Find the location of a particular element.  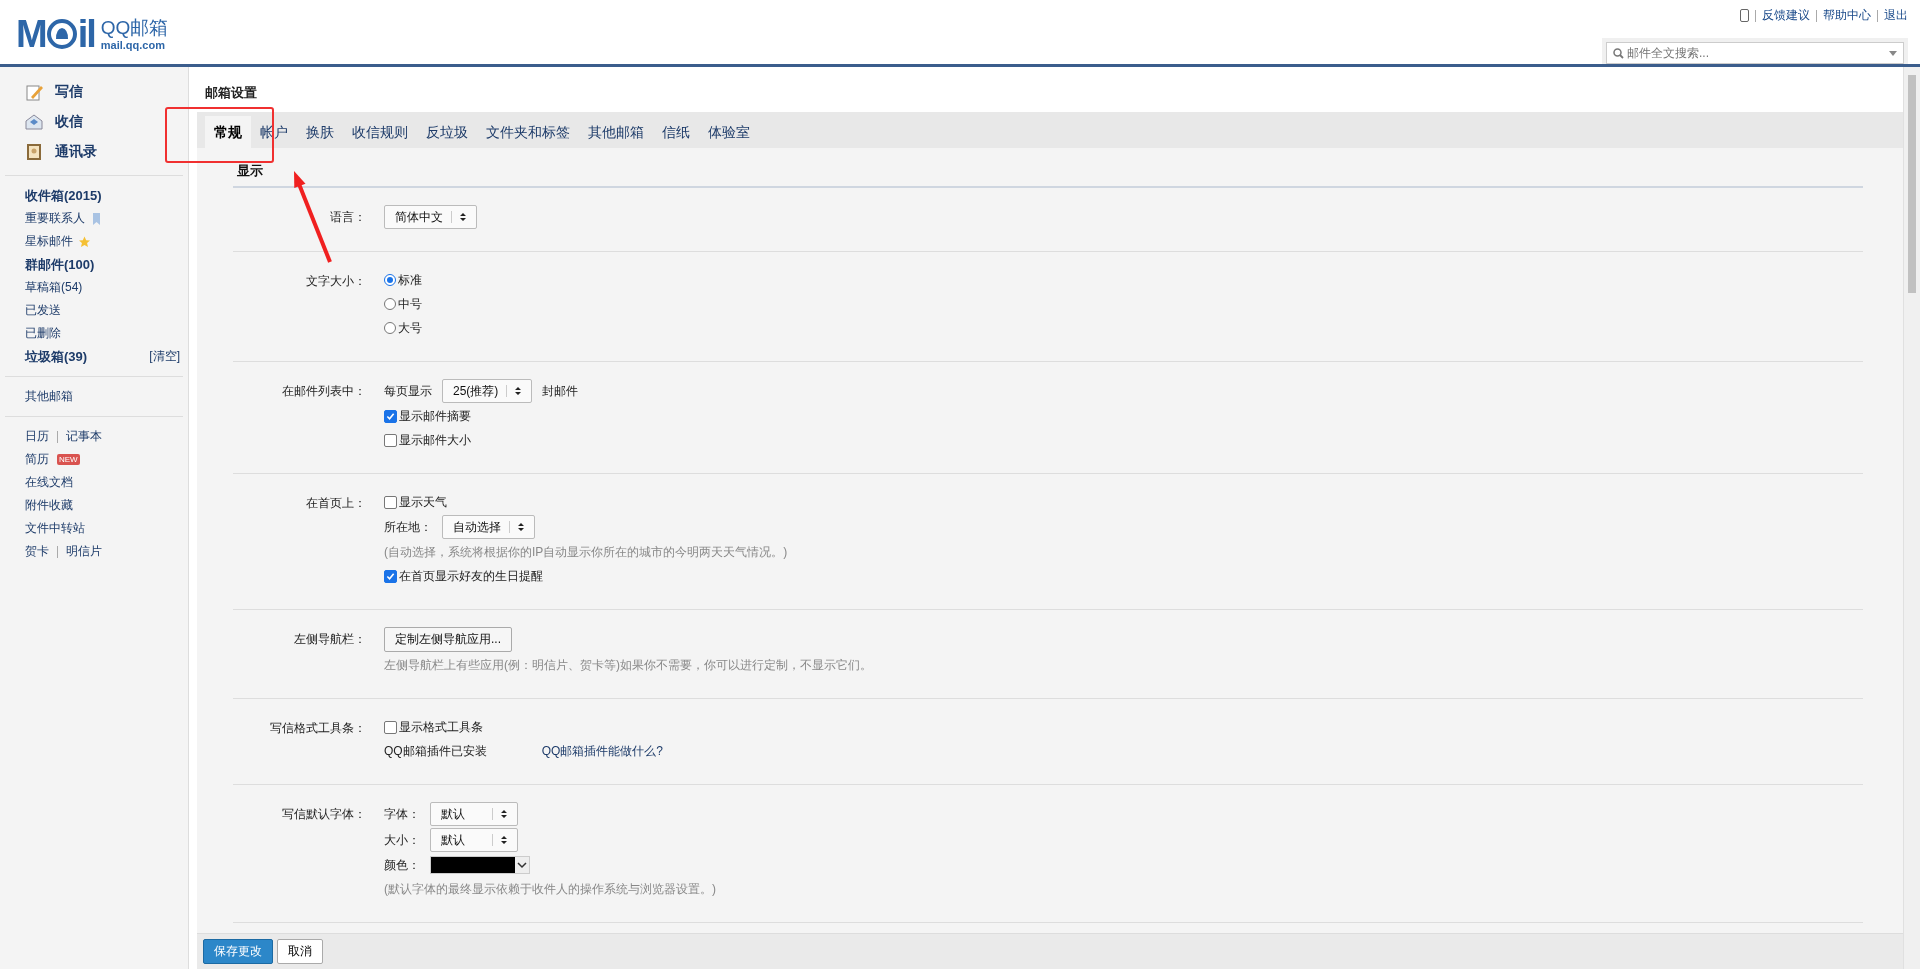

section-heading: 显示 is located at coordinates (1048, 168).